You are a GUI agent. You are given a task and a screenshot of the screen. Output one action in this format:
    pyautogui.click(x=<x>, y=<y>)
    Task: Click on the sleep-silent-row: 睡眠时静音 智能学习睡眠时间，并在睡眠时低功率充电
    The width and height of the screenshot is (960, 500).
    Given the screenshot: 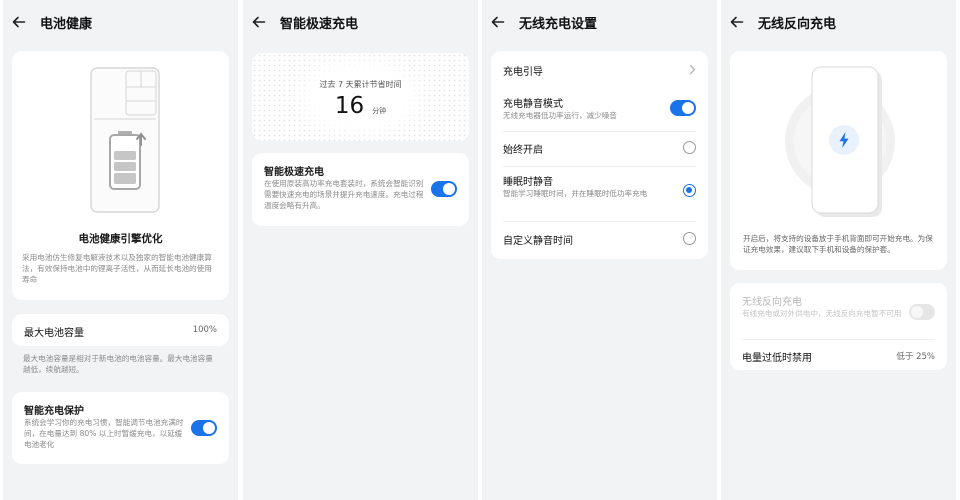 What is the action you would take?
    pyautogui.click(x=599, y=194)
    